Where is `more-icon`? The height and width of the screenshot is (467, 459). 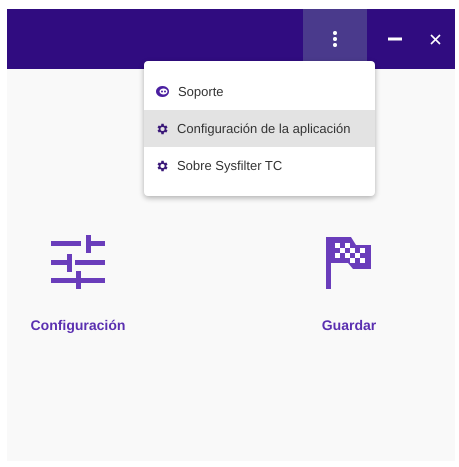 more-icon is located at coordinates (335, 39).